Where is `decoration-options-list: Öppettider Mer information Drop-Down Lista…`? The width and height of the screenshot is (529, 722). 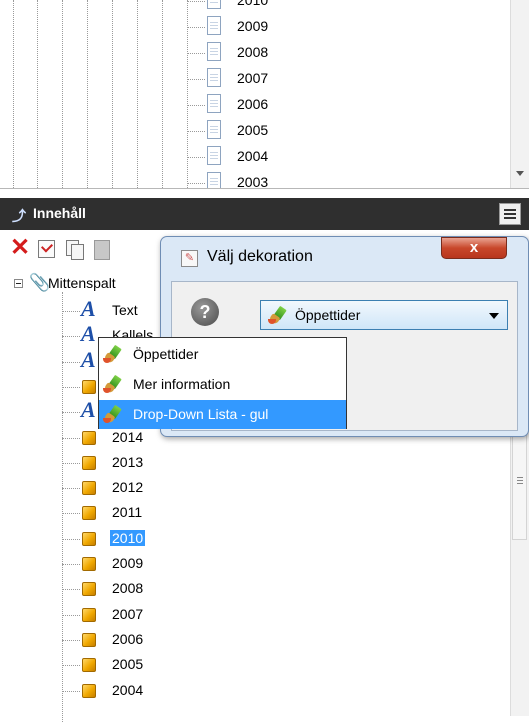 decoration-options-list: Öppettider Mer information Drop-Down Lista… is located at coordinates (222, 383).